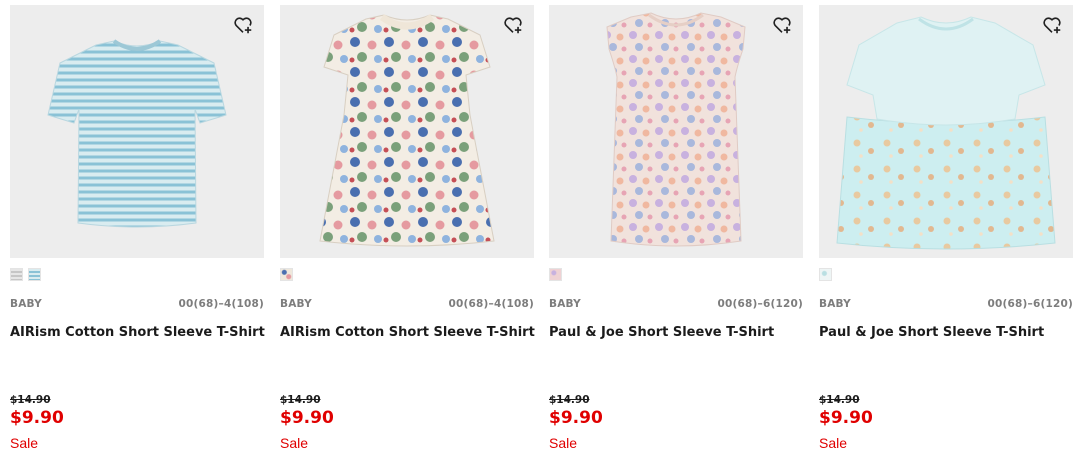 The height and width of the screenshot is (471, 1080). I want to click on peplum-top-image, so click(946, 133).